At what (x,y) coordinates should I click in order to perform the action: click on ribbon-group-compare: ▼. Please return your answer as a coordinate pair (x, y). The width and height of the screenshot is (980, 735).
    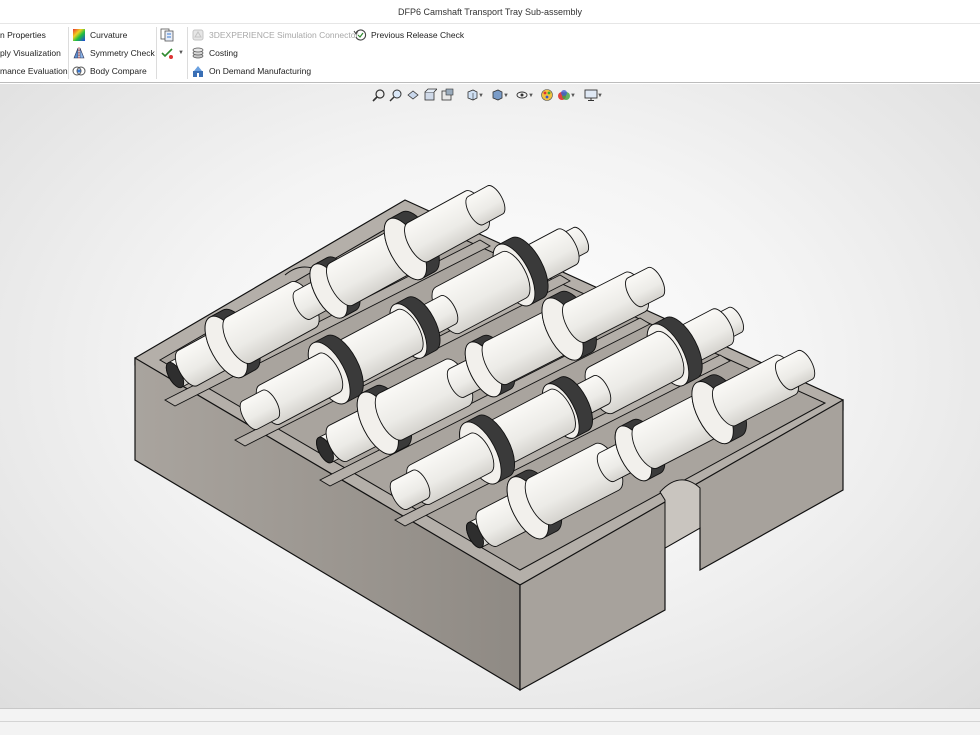
    Looking at the image, I should click on (174, 53).